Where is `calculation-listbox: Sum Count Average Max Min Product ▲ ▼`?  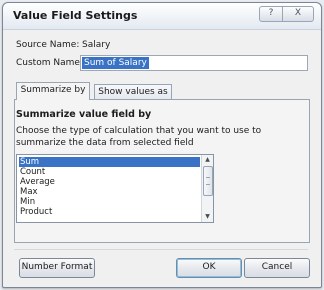 calculation-listbox: Sum Count Average Max Min Product ▲ ▼ is located at coordinates (115, 188).